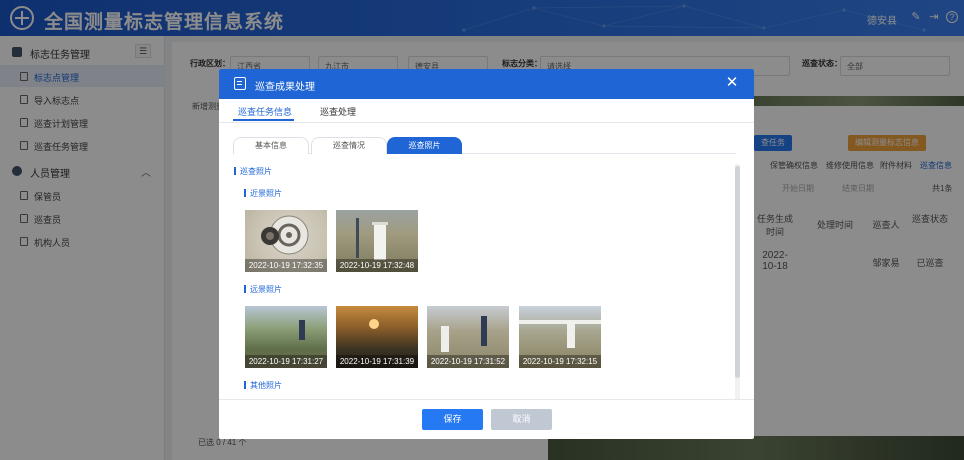 This screenshot has height=460, width=964. I want to click on active-tab-underline, so click(263, 120).